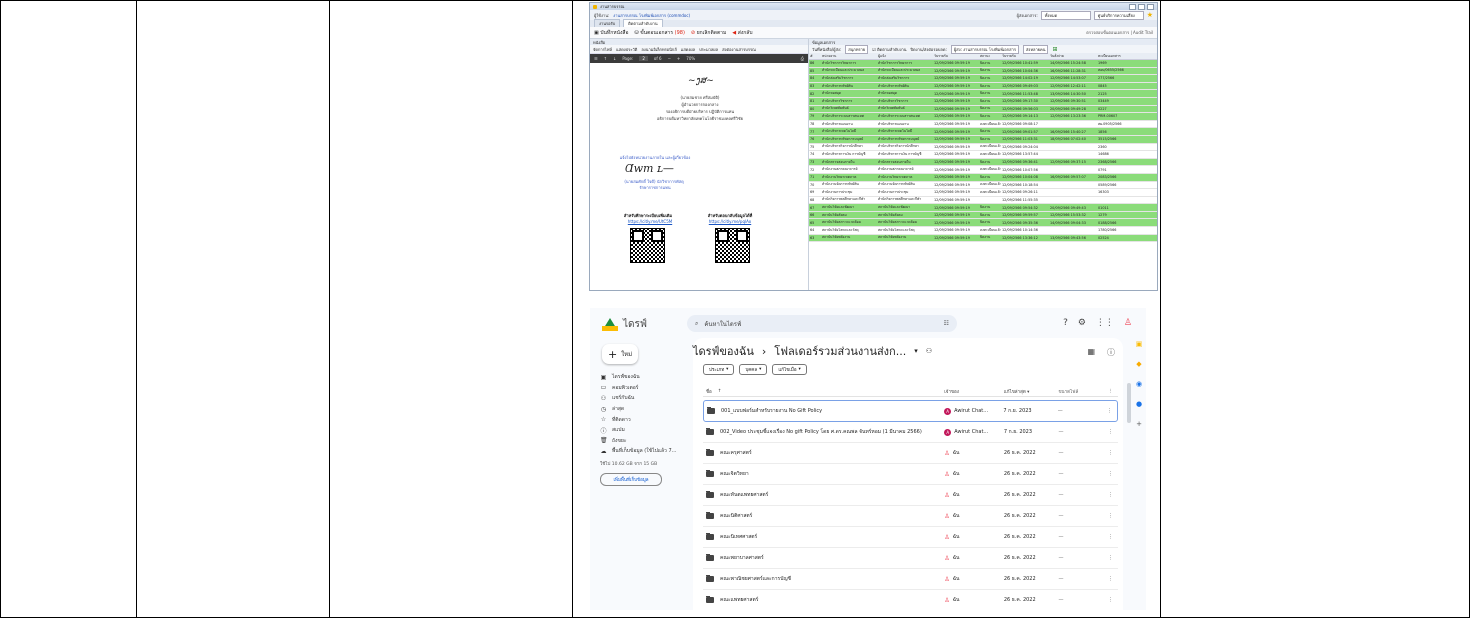 This screenshot has height=618, width=1470. Describe the element at coordinates (910, 516) in the screenshot. I see `file-row: คณะนิติศาสตร์ ♙ ฉัน 26 ธ.ค. 2022— ⋮` at that location.